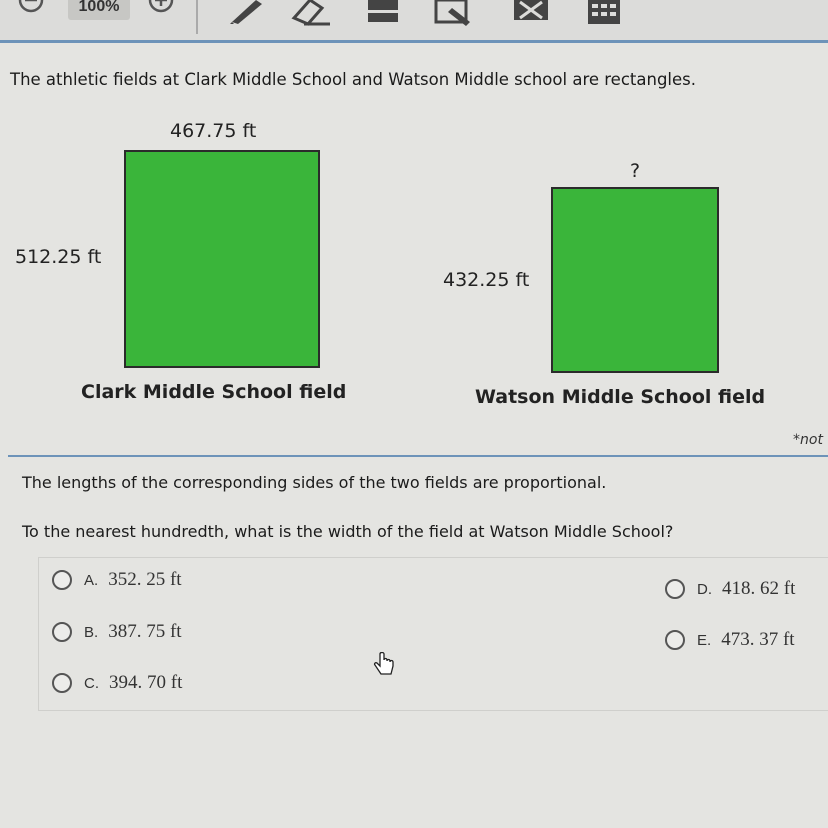  I want to click on choice-value: 352. 25 ft, so click(145, 579).